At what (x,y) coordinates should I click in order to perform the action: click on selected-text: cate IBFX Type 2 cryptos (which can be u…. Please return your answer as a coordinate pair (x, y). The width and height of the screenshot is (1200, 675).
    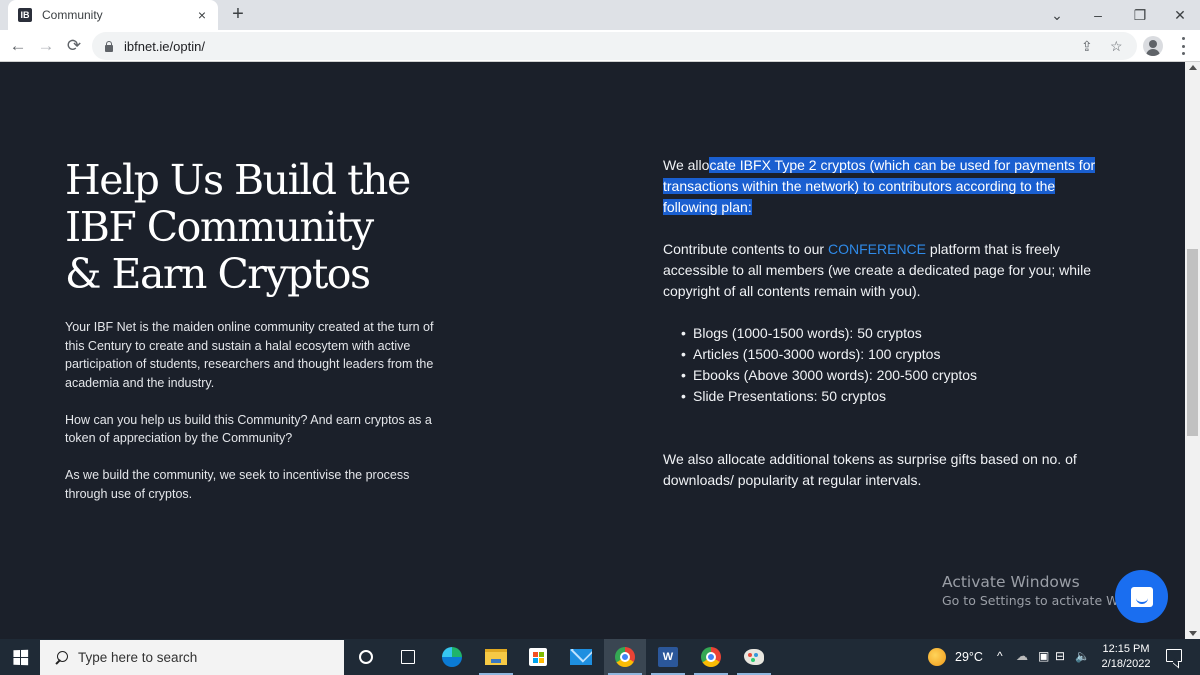
    Looking at the image, I should click on (879, 186).